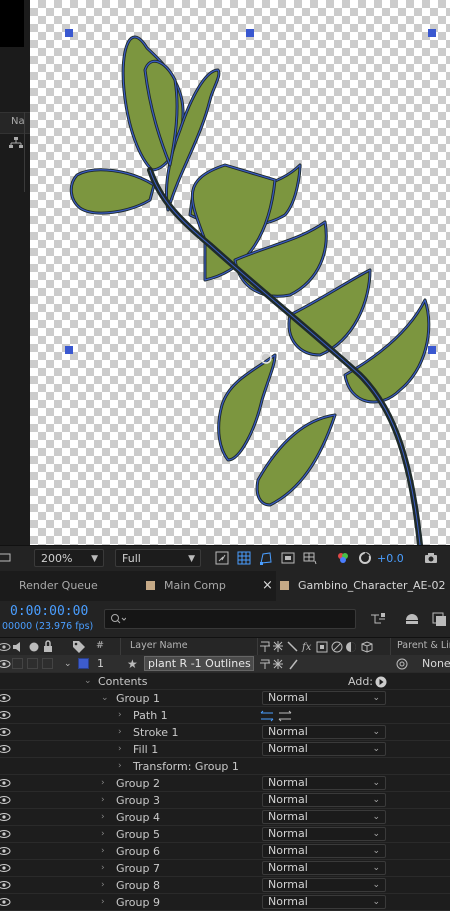 This screenshot has width=450, height=911. Describe the element at coordinates (381, 682) in the screenshot. I see `add-menu-icon` at that location.